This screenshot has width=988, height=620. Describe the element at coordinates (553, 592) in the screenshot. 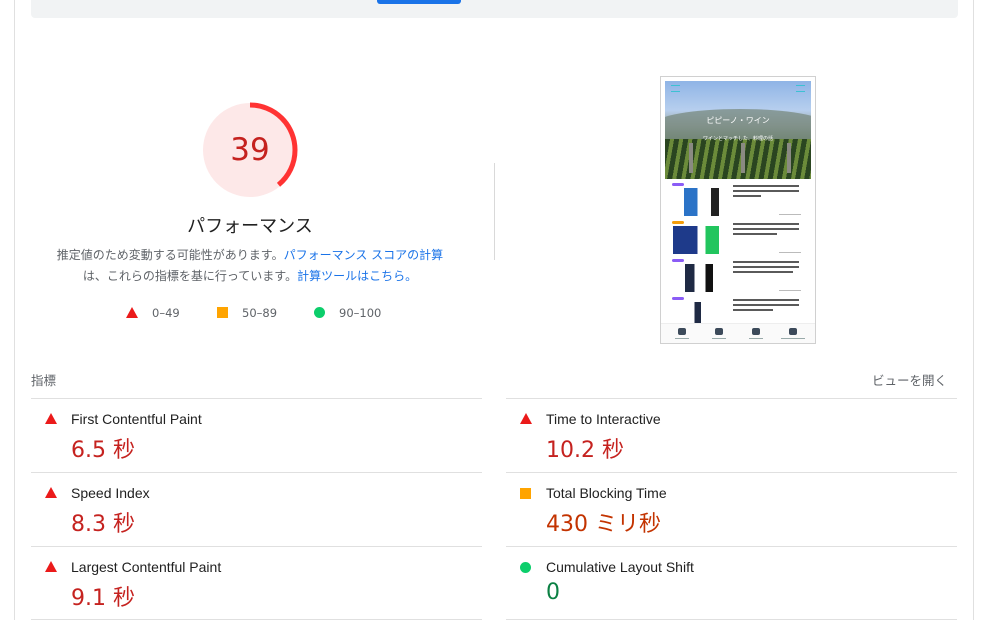

I see `metric-value: 0` at that location.